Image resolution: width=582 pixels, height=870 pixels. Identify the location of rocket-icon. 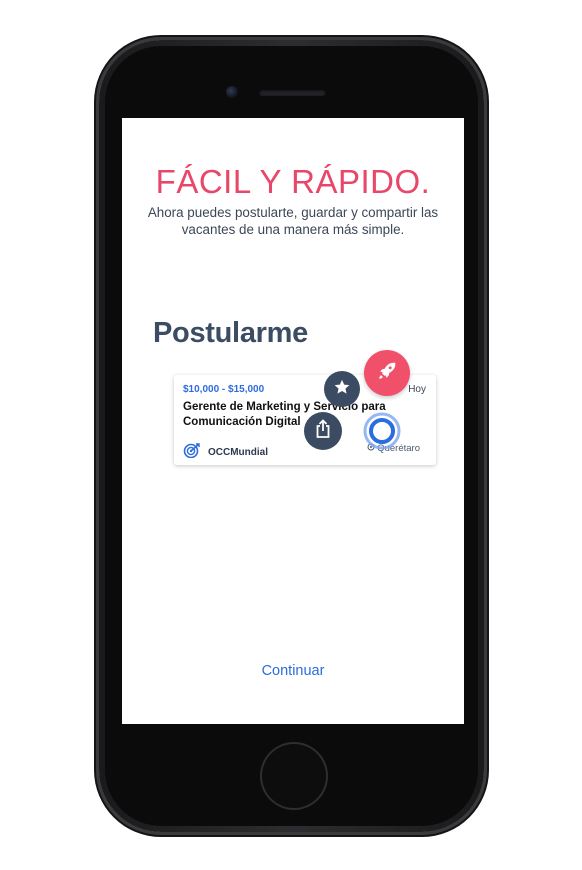
(387, 373).